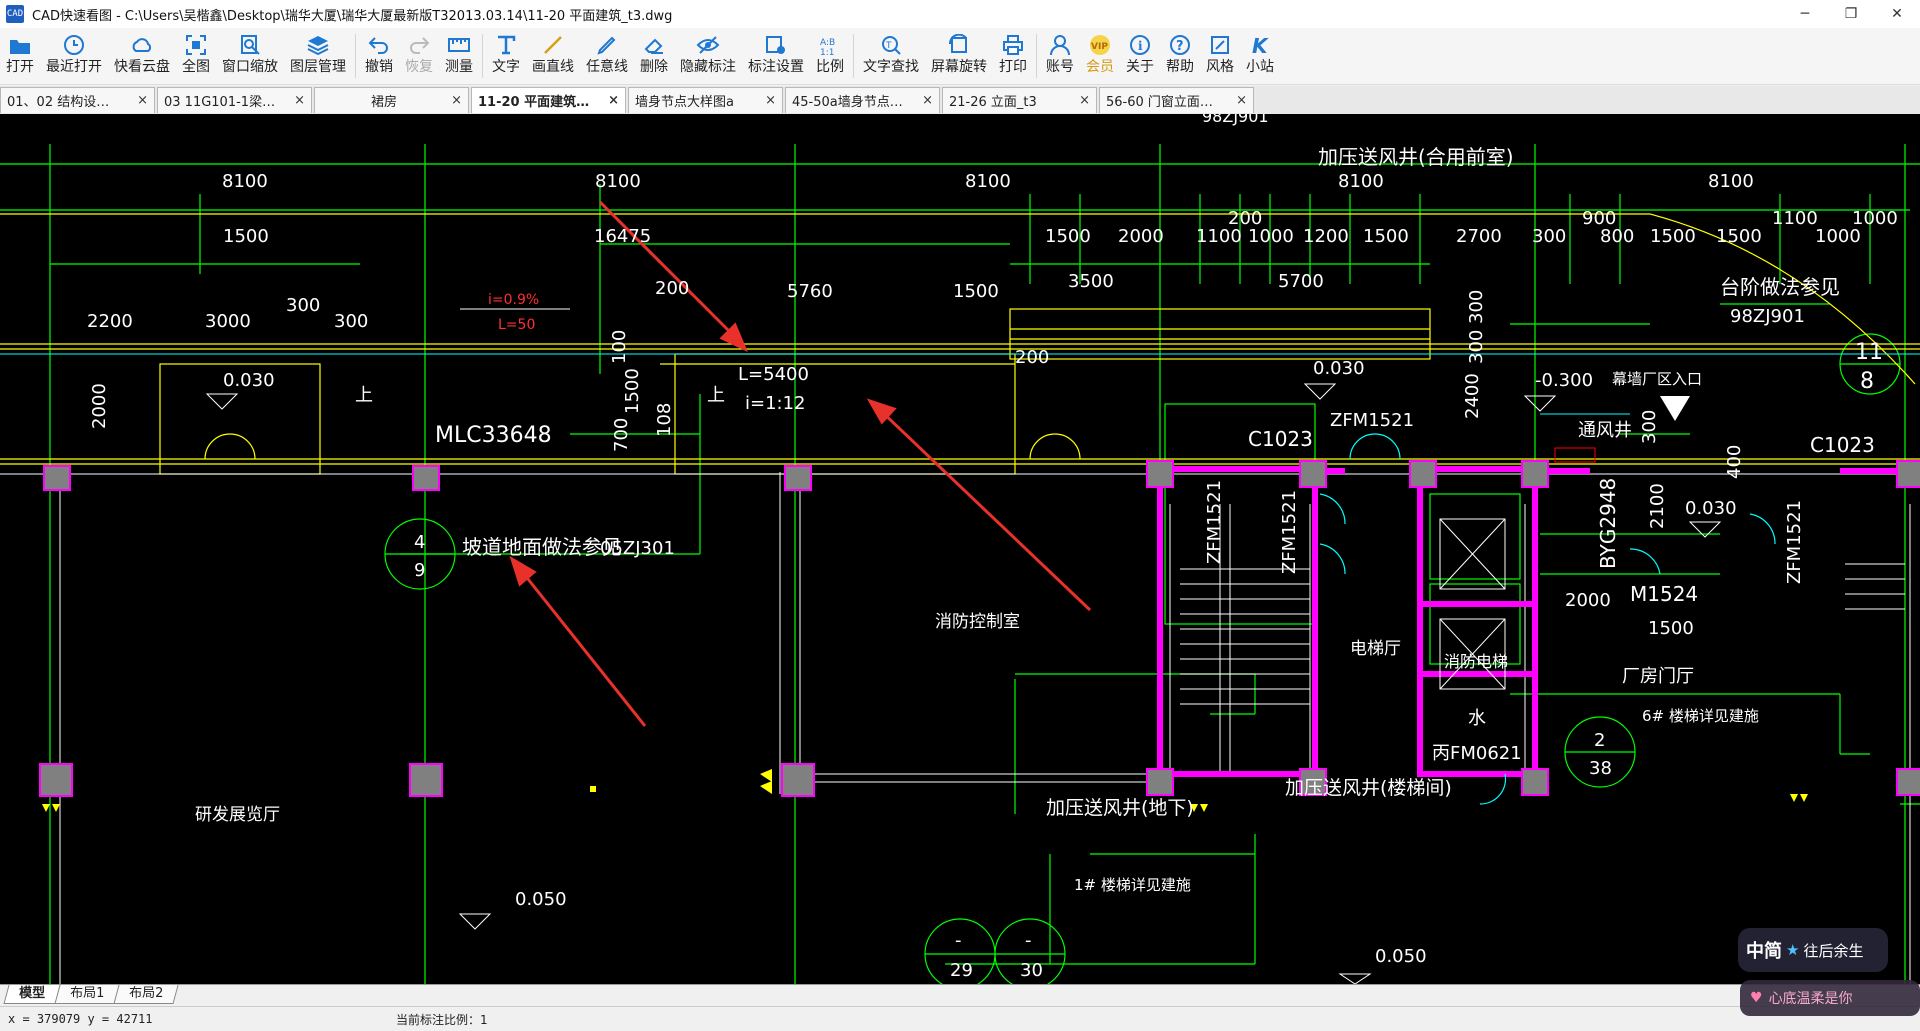 The image size is (1920, 1031). What do you see at coordinates (1711, 508) in the screenshot?
I see `label-elev-030c: 0.030` at bounding box center [1711, 508].